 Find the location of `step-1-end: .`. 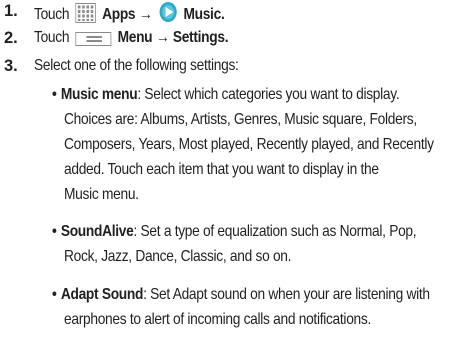

step-1-end: . is located at coordinates (222, 14).